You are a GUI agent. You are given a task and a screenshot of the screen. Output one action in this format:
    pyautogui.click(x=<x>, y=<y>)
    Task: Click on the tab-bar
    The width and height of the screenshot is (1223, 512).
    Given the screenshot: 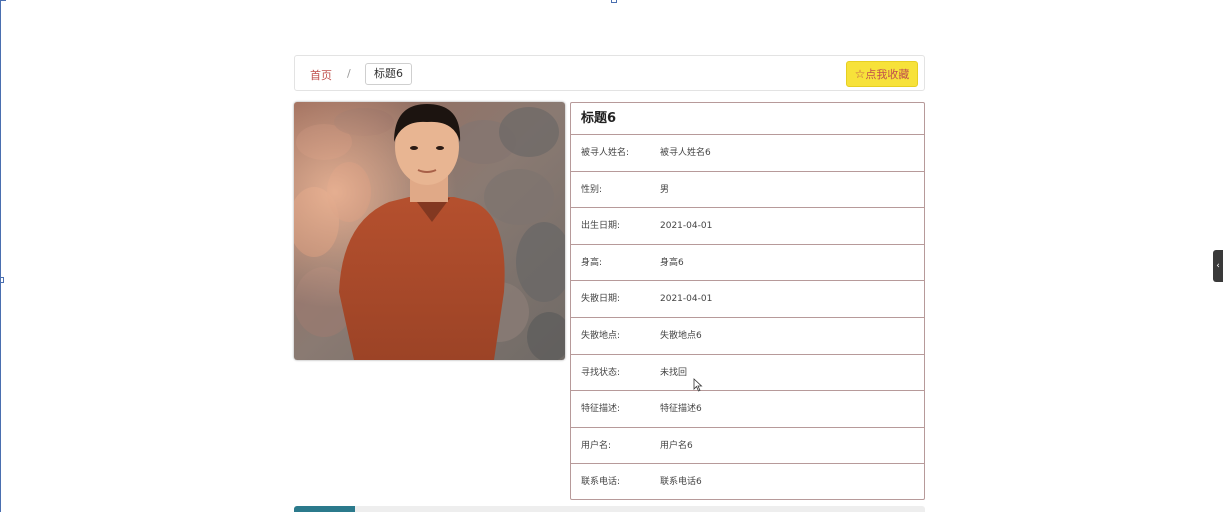 What is the action you would take?
    pyautogui.click(x=609, y=509)
    